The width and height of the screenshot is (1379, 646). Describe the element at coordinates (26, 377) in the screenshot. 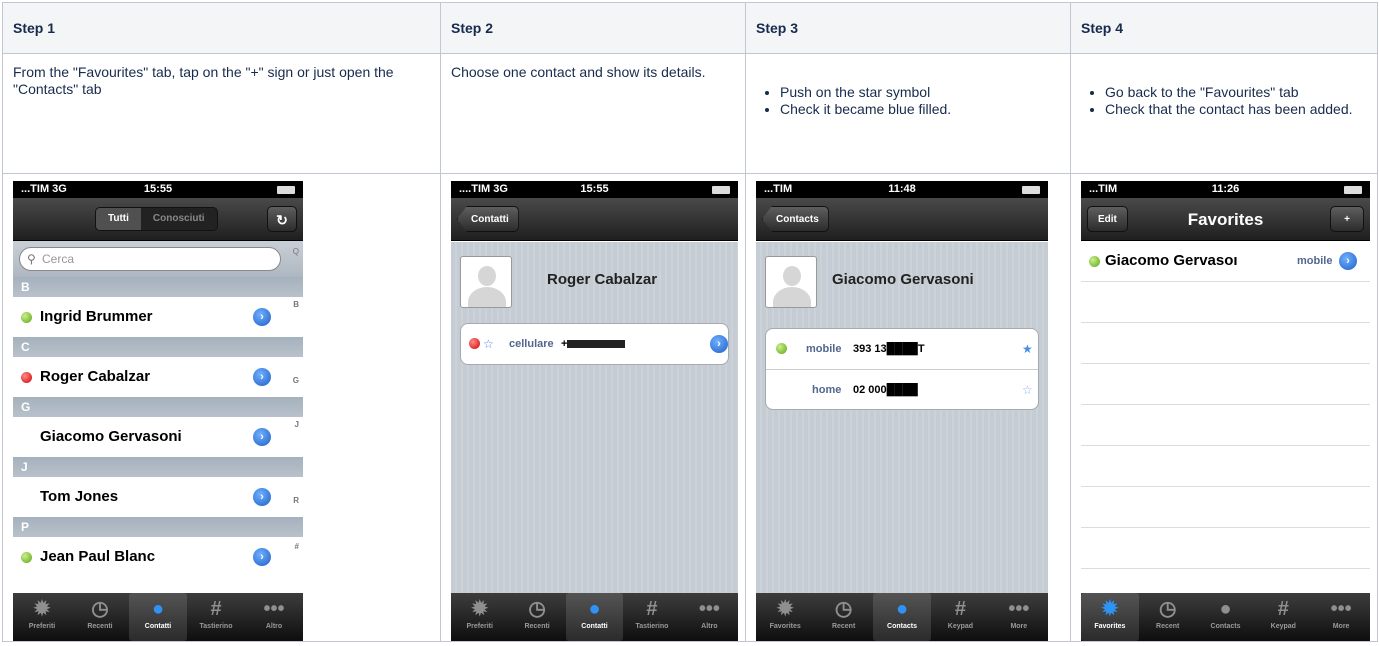

I see `status-dot-red` at that location.